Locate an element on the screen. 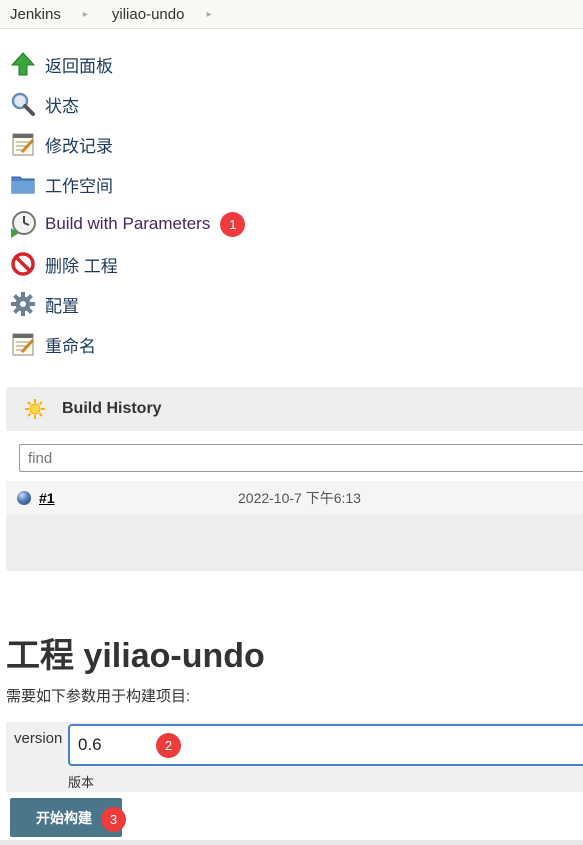  magnifier-icon is located at coordinates (23, 104).